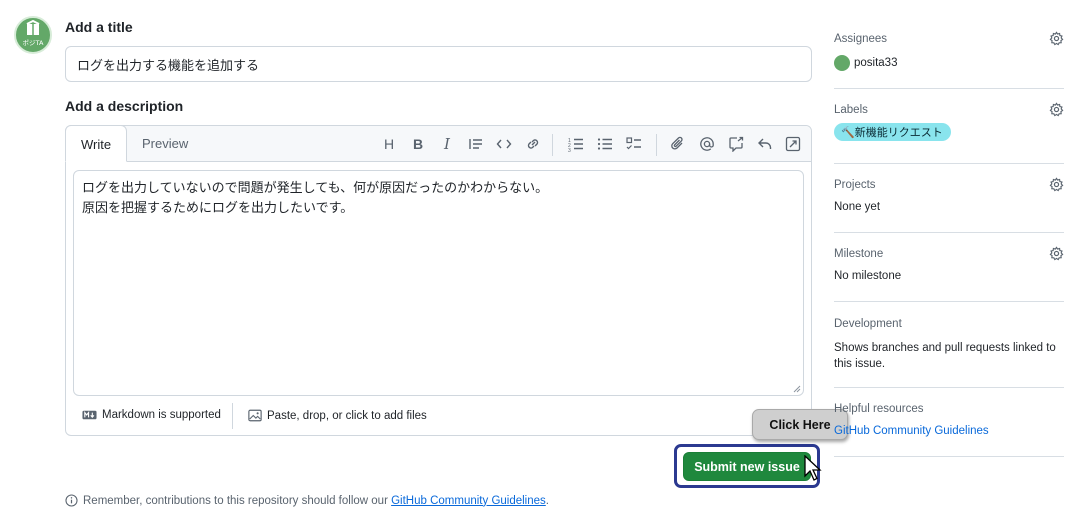 This screenshot has height=529, width=1079. What do you see at coordinates (438, 64) in the screenshot?
I see `title-input` at bounding box center [438, 64].